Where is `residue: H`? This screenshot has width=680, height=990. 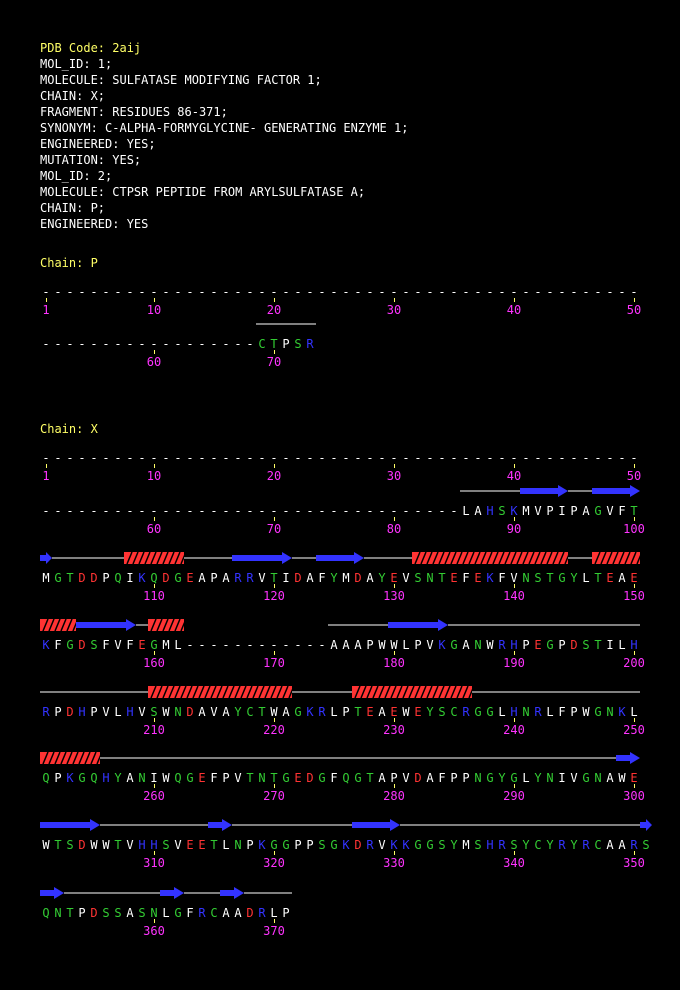
residue: H is located at coordinates (490, 511).